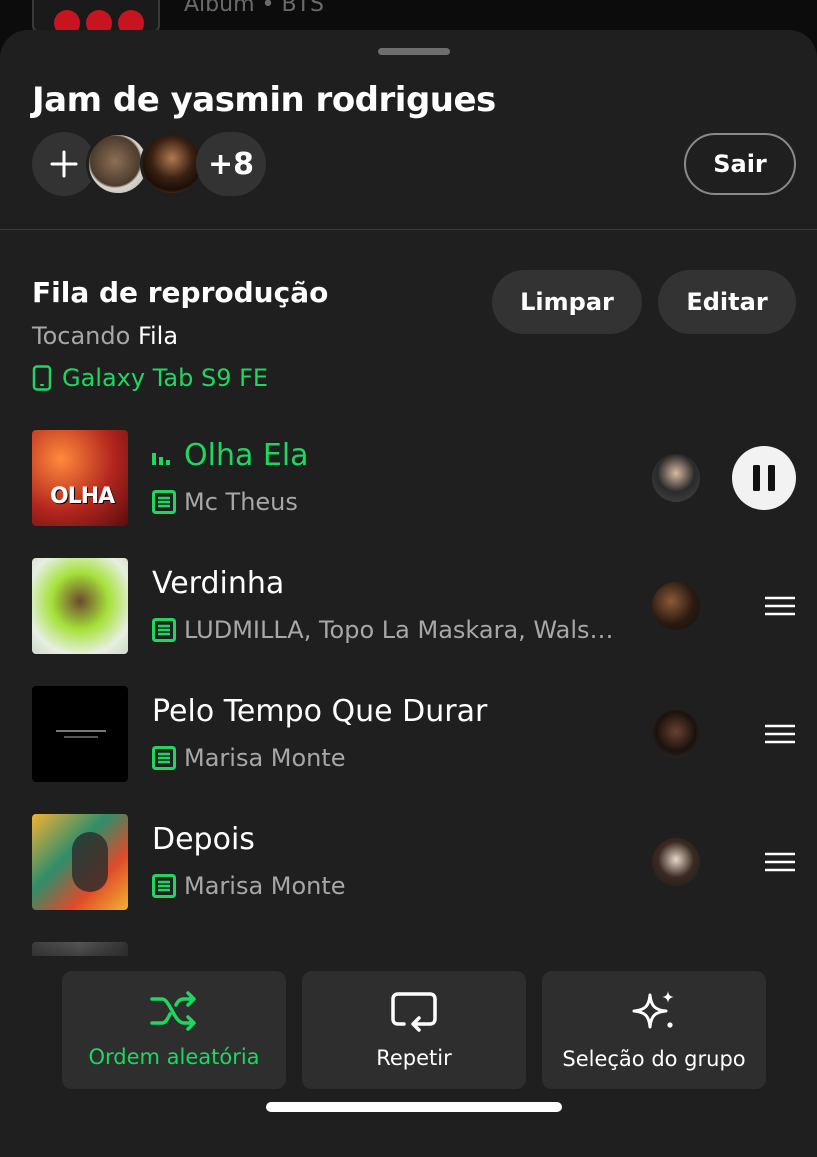  I want to click on track-title: Verdinha, so click(218, 583).